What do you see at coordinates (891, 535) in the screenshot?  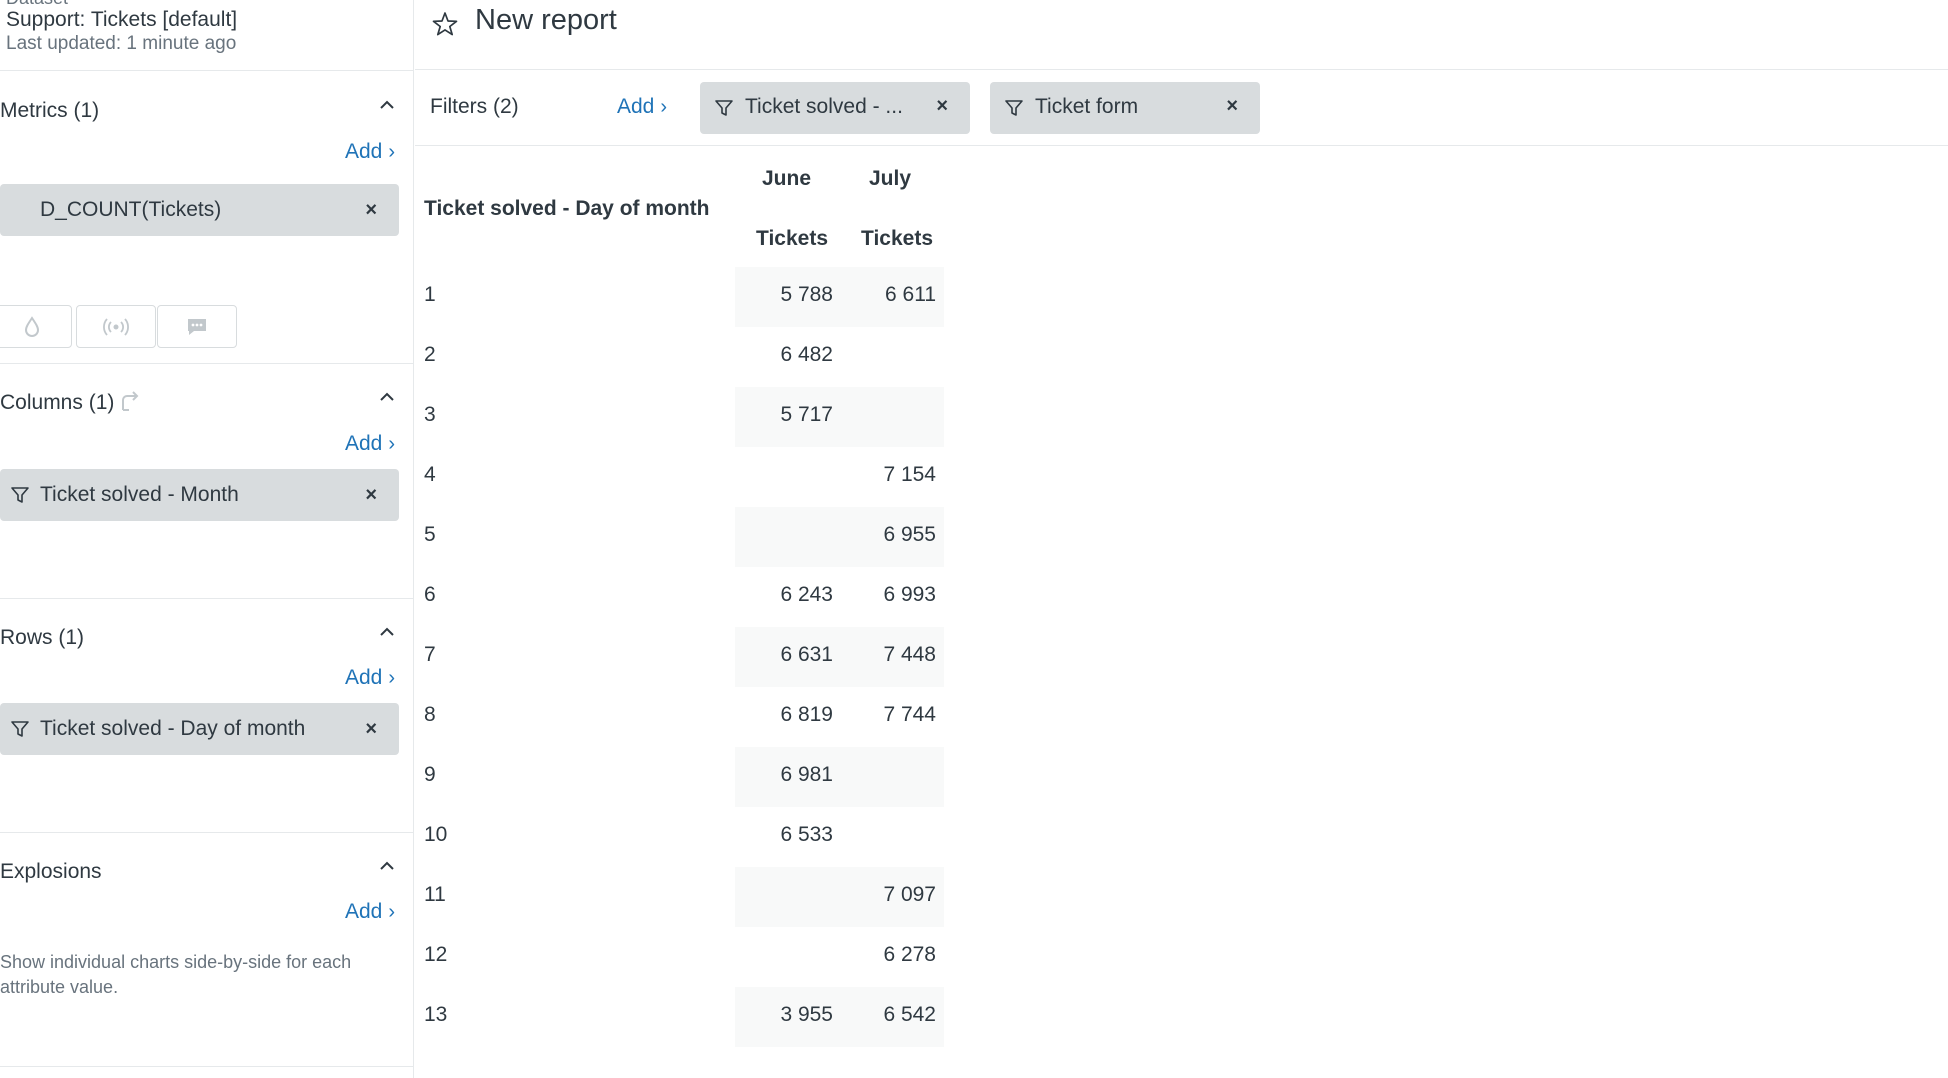 I see `table-cell-july: 6 955` at bounding box center [891, 535].